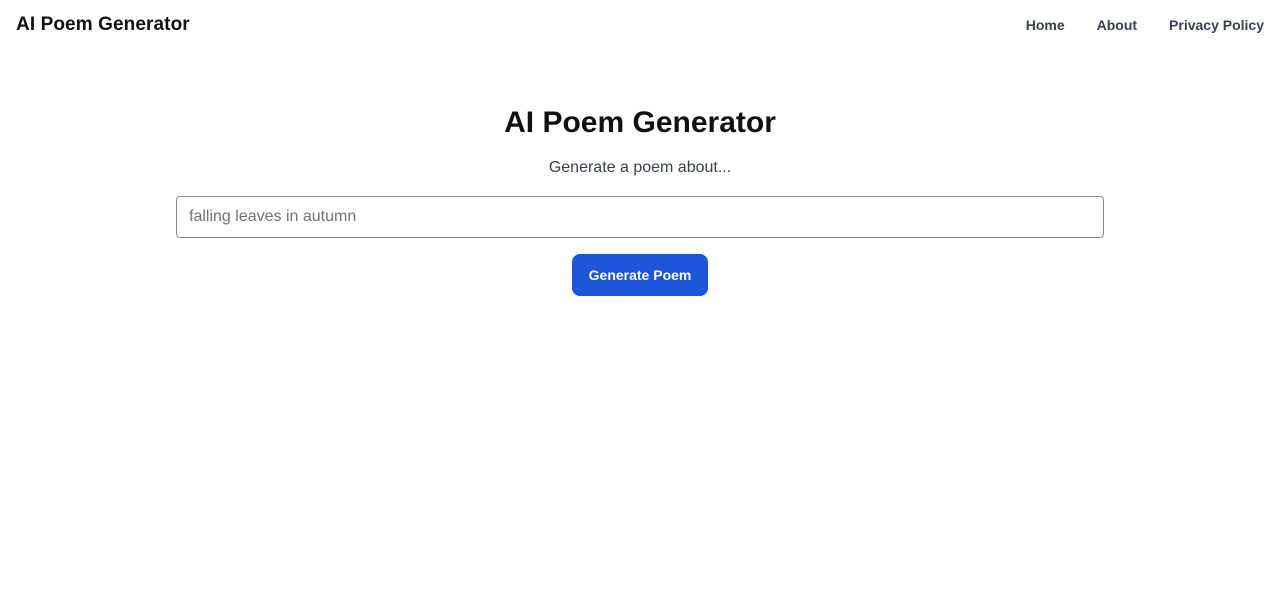  I want to click on poem-topic-input, so click(640, 217).